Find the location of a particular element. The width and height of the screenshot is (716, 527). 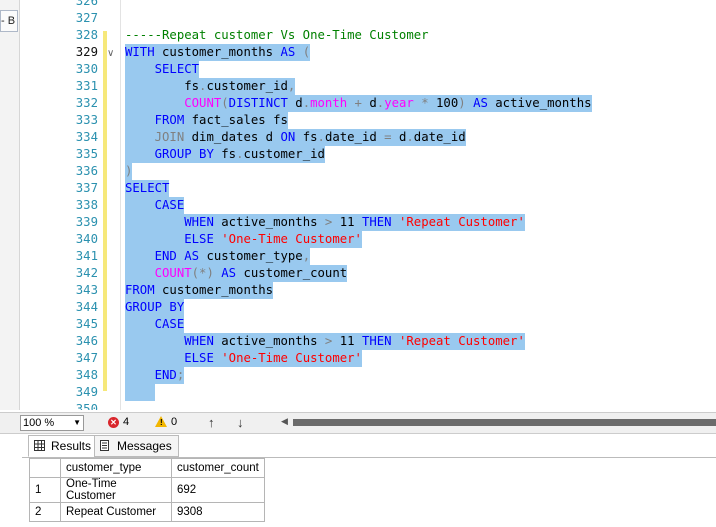

code-token: customer_count is located at coordinates (292, 273).